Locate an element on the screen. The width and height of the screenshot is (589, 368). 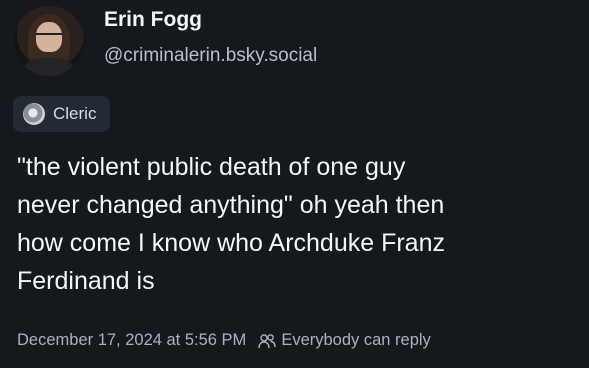
people-icon is located at coordinates (267, 340).